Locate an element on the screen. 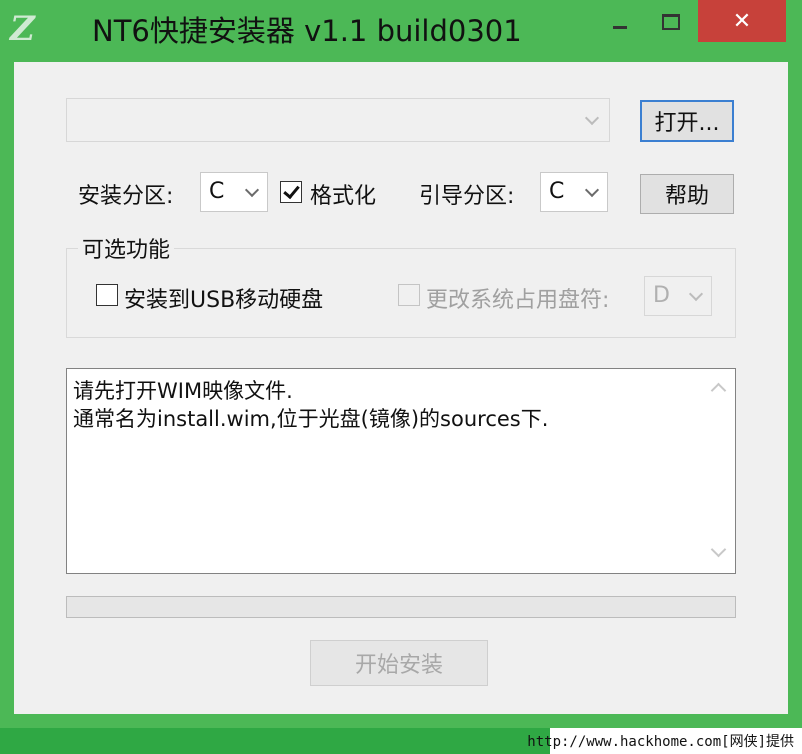  minimize-icon is located at coordinates (620, 27).